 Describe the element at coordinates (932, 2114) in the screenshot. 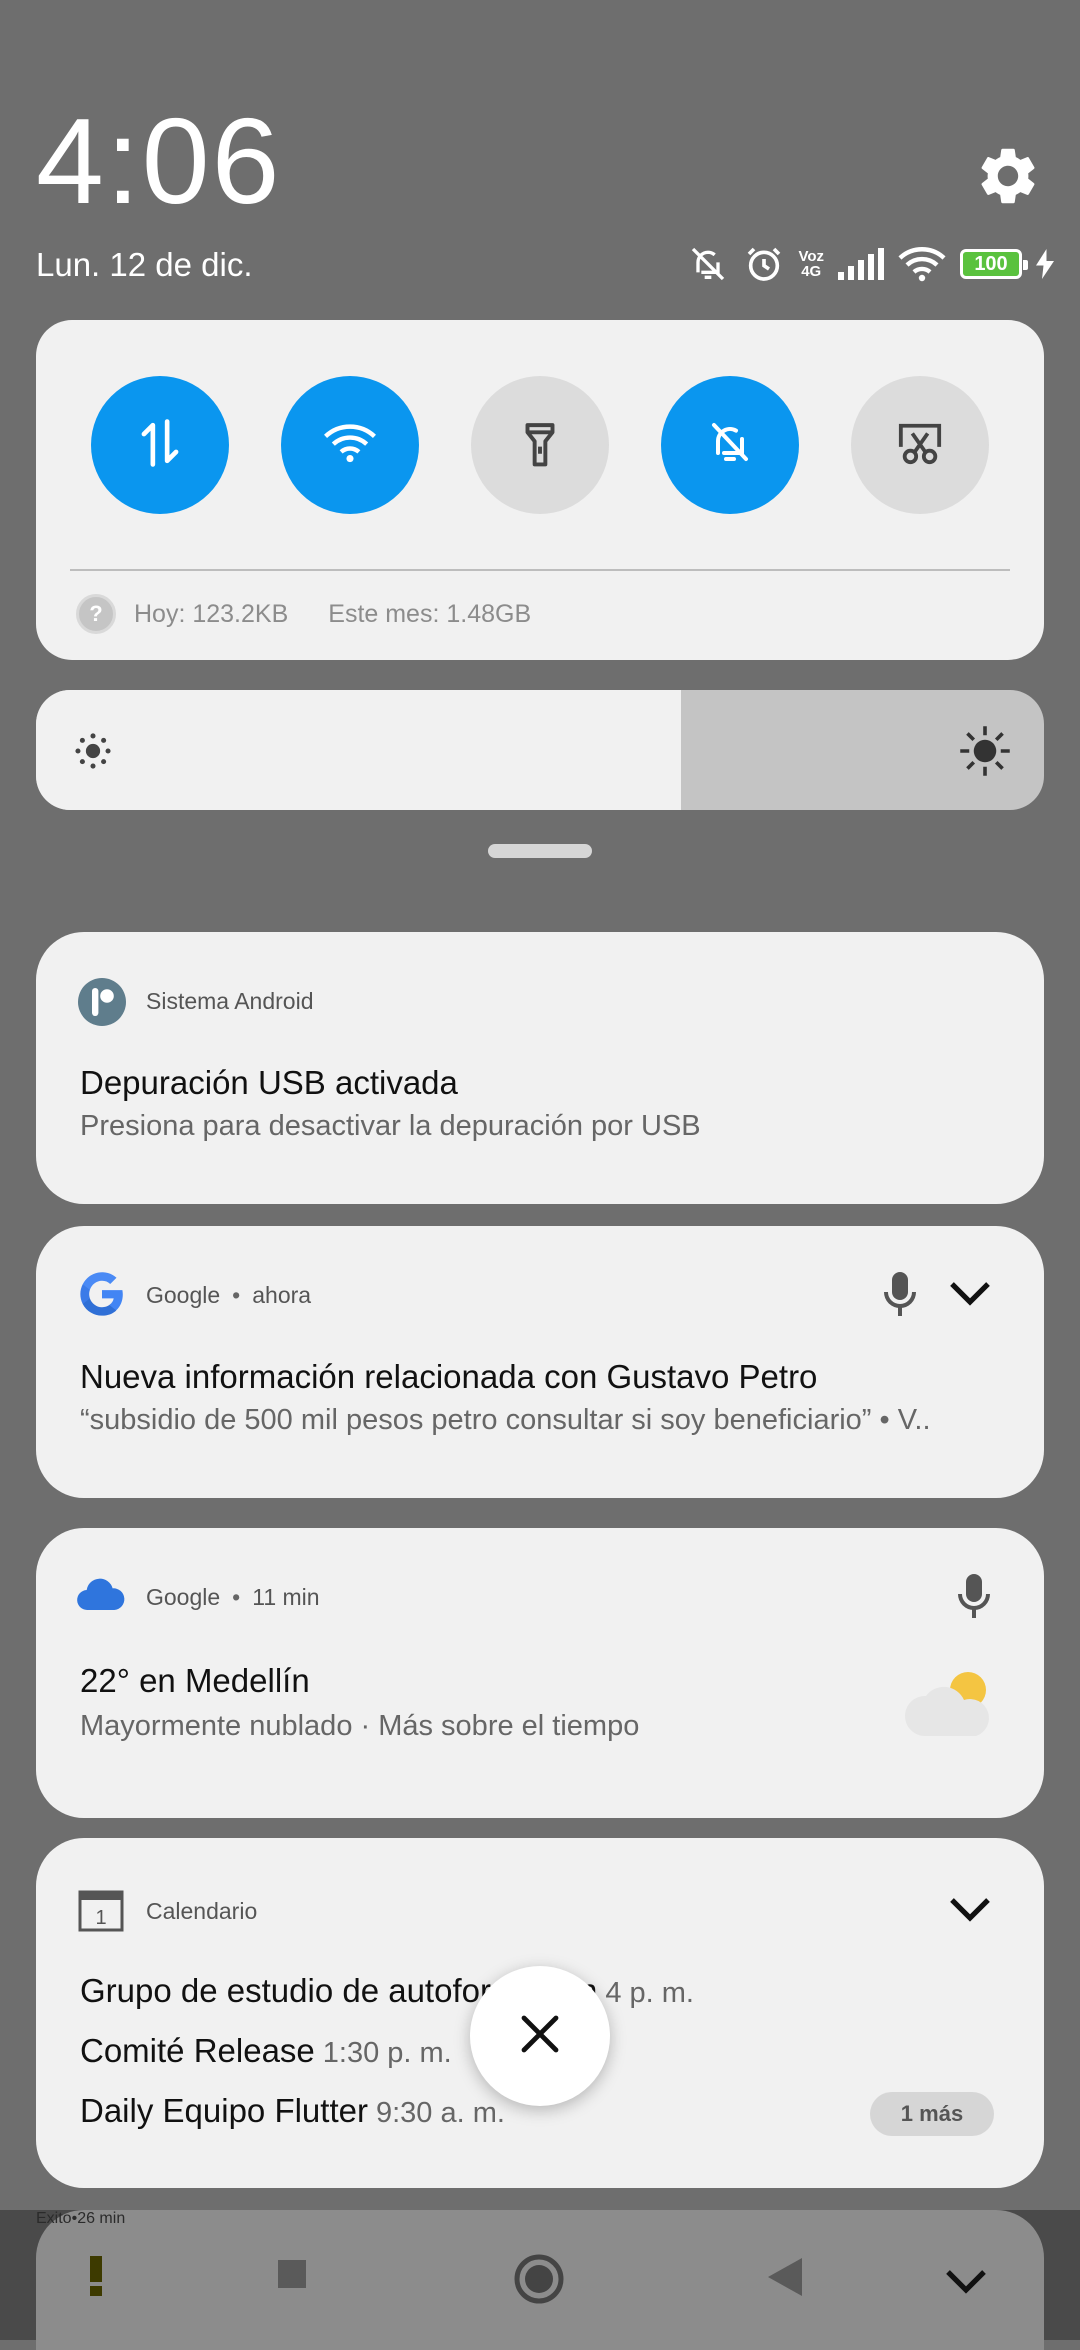

I see `more-events-badge: 1 más` at that location.